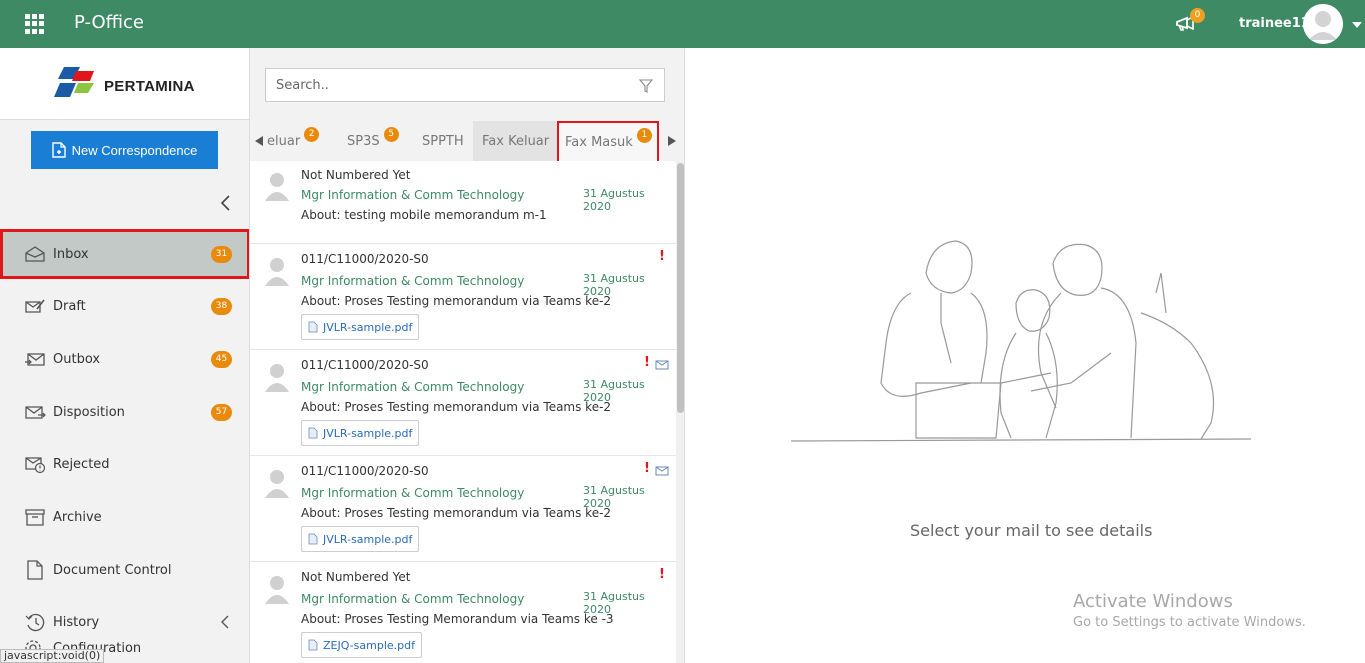 This screenshot has height=663, width=1365. Describe the element at coordinates (1323, 24) in the screenshot. I see `user-avatar` at that location.